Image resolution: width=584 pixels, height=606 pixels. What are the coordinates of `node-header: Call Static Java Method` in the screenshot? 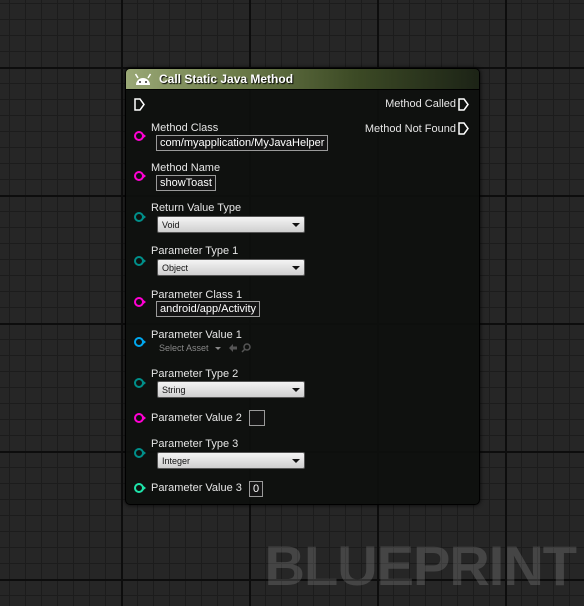 It's located at (302, 79).